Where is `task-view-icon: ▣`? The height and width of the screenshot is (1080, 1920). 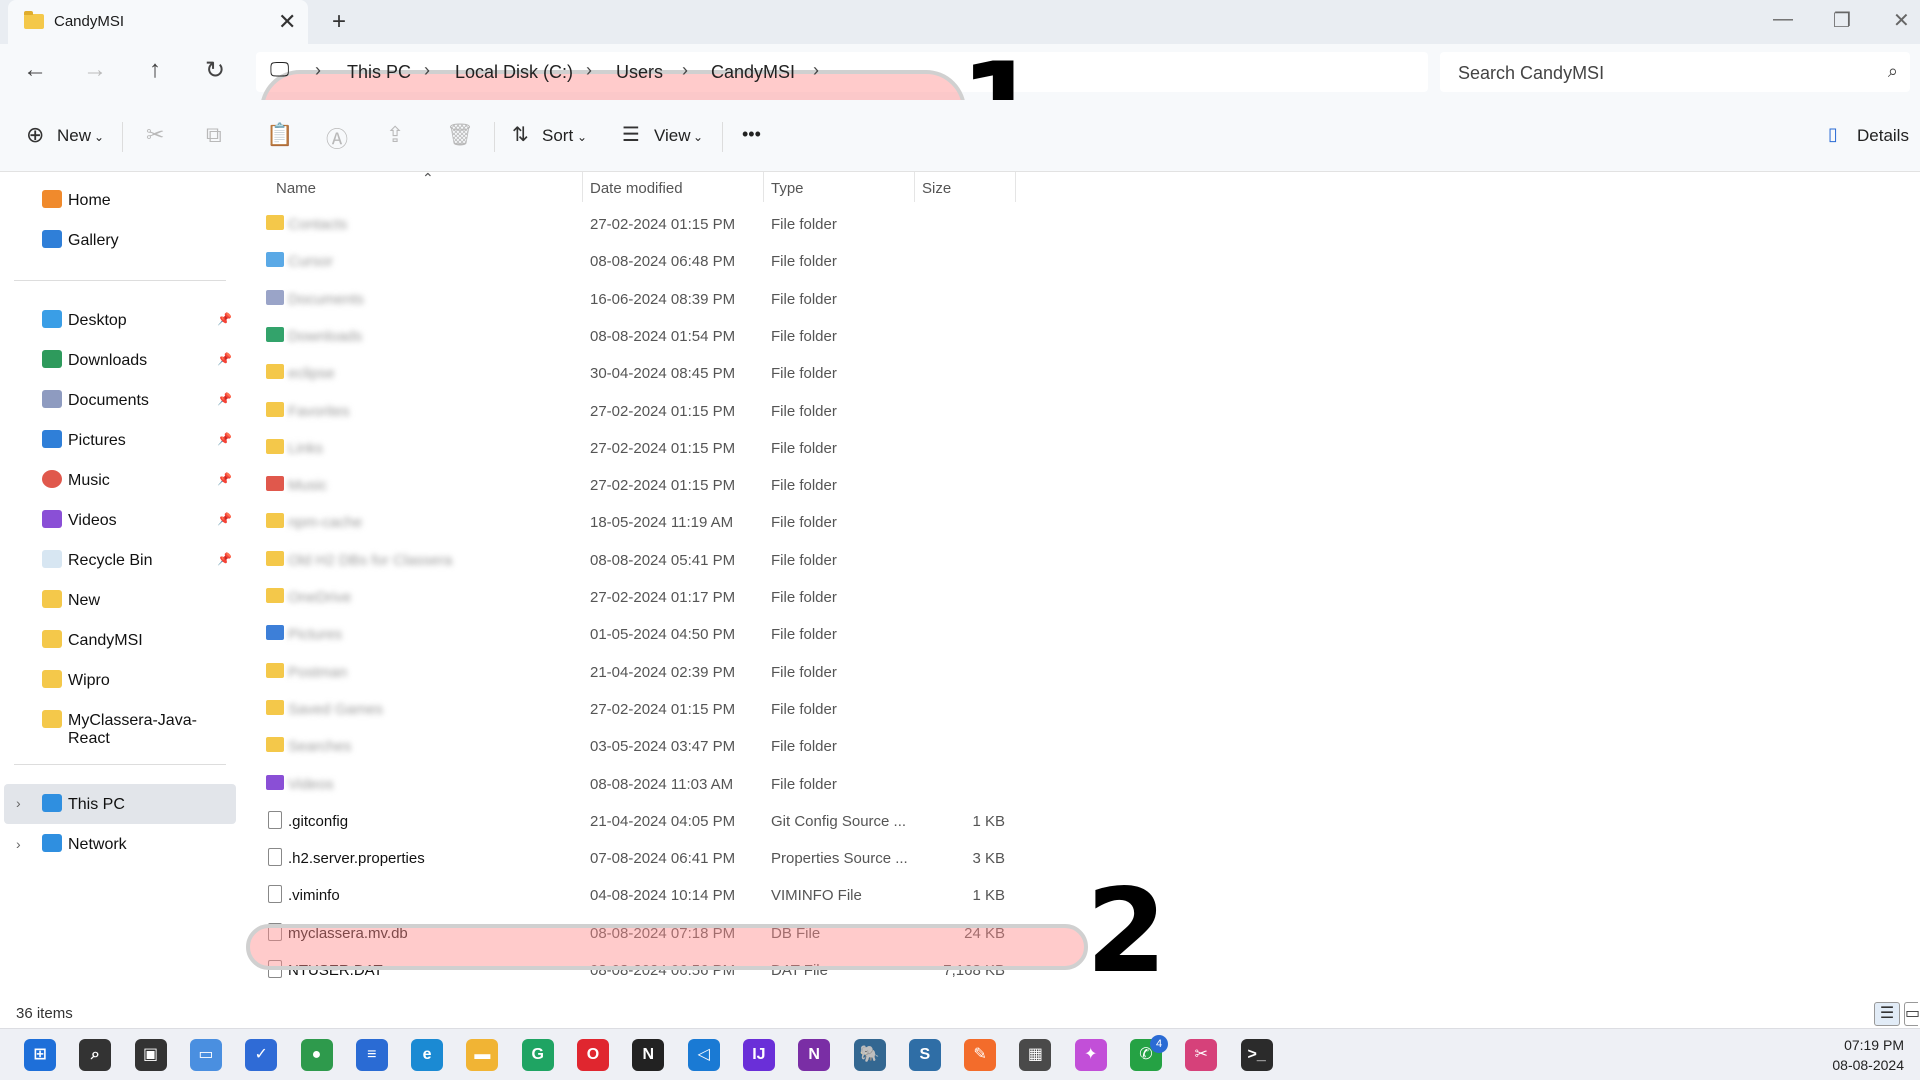 task-view-icon: ▣ is located at coordinates (150, 1055).